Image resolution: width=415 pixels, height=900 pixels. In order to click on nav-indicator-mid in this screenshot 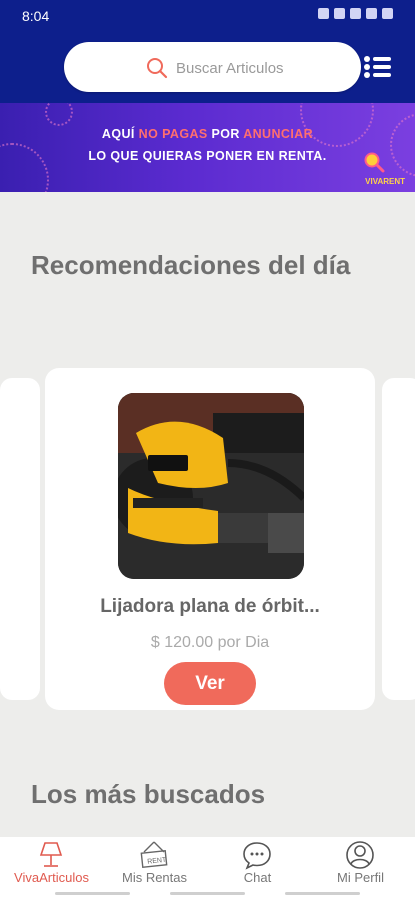, I will do `click(207, 893)`.